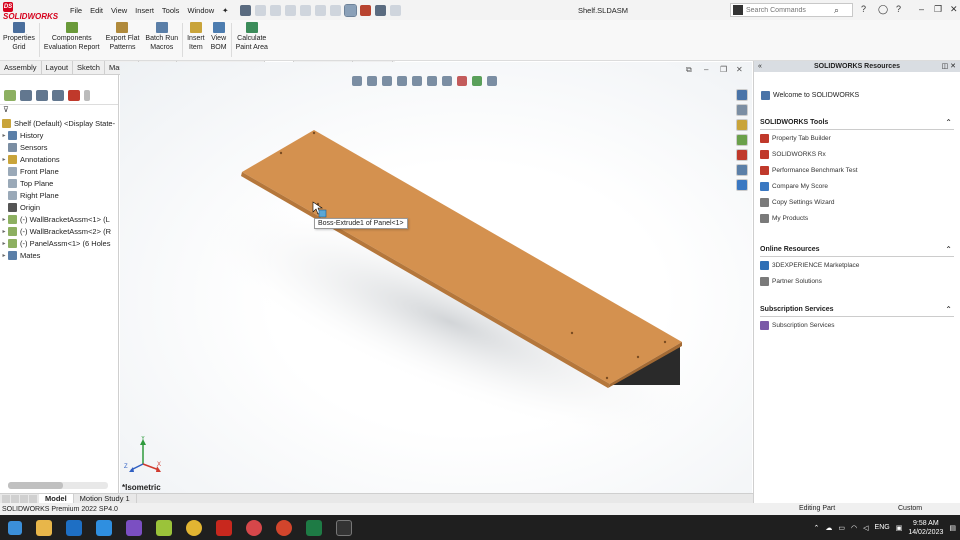 Image resolution: width=960 pixels, height=540 pixels. Describe the element at coordinates (857, 186) in the screenshot. I see `resource-link: Compare My Score` at that location.